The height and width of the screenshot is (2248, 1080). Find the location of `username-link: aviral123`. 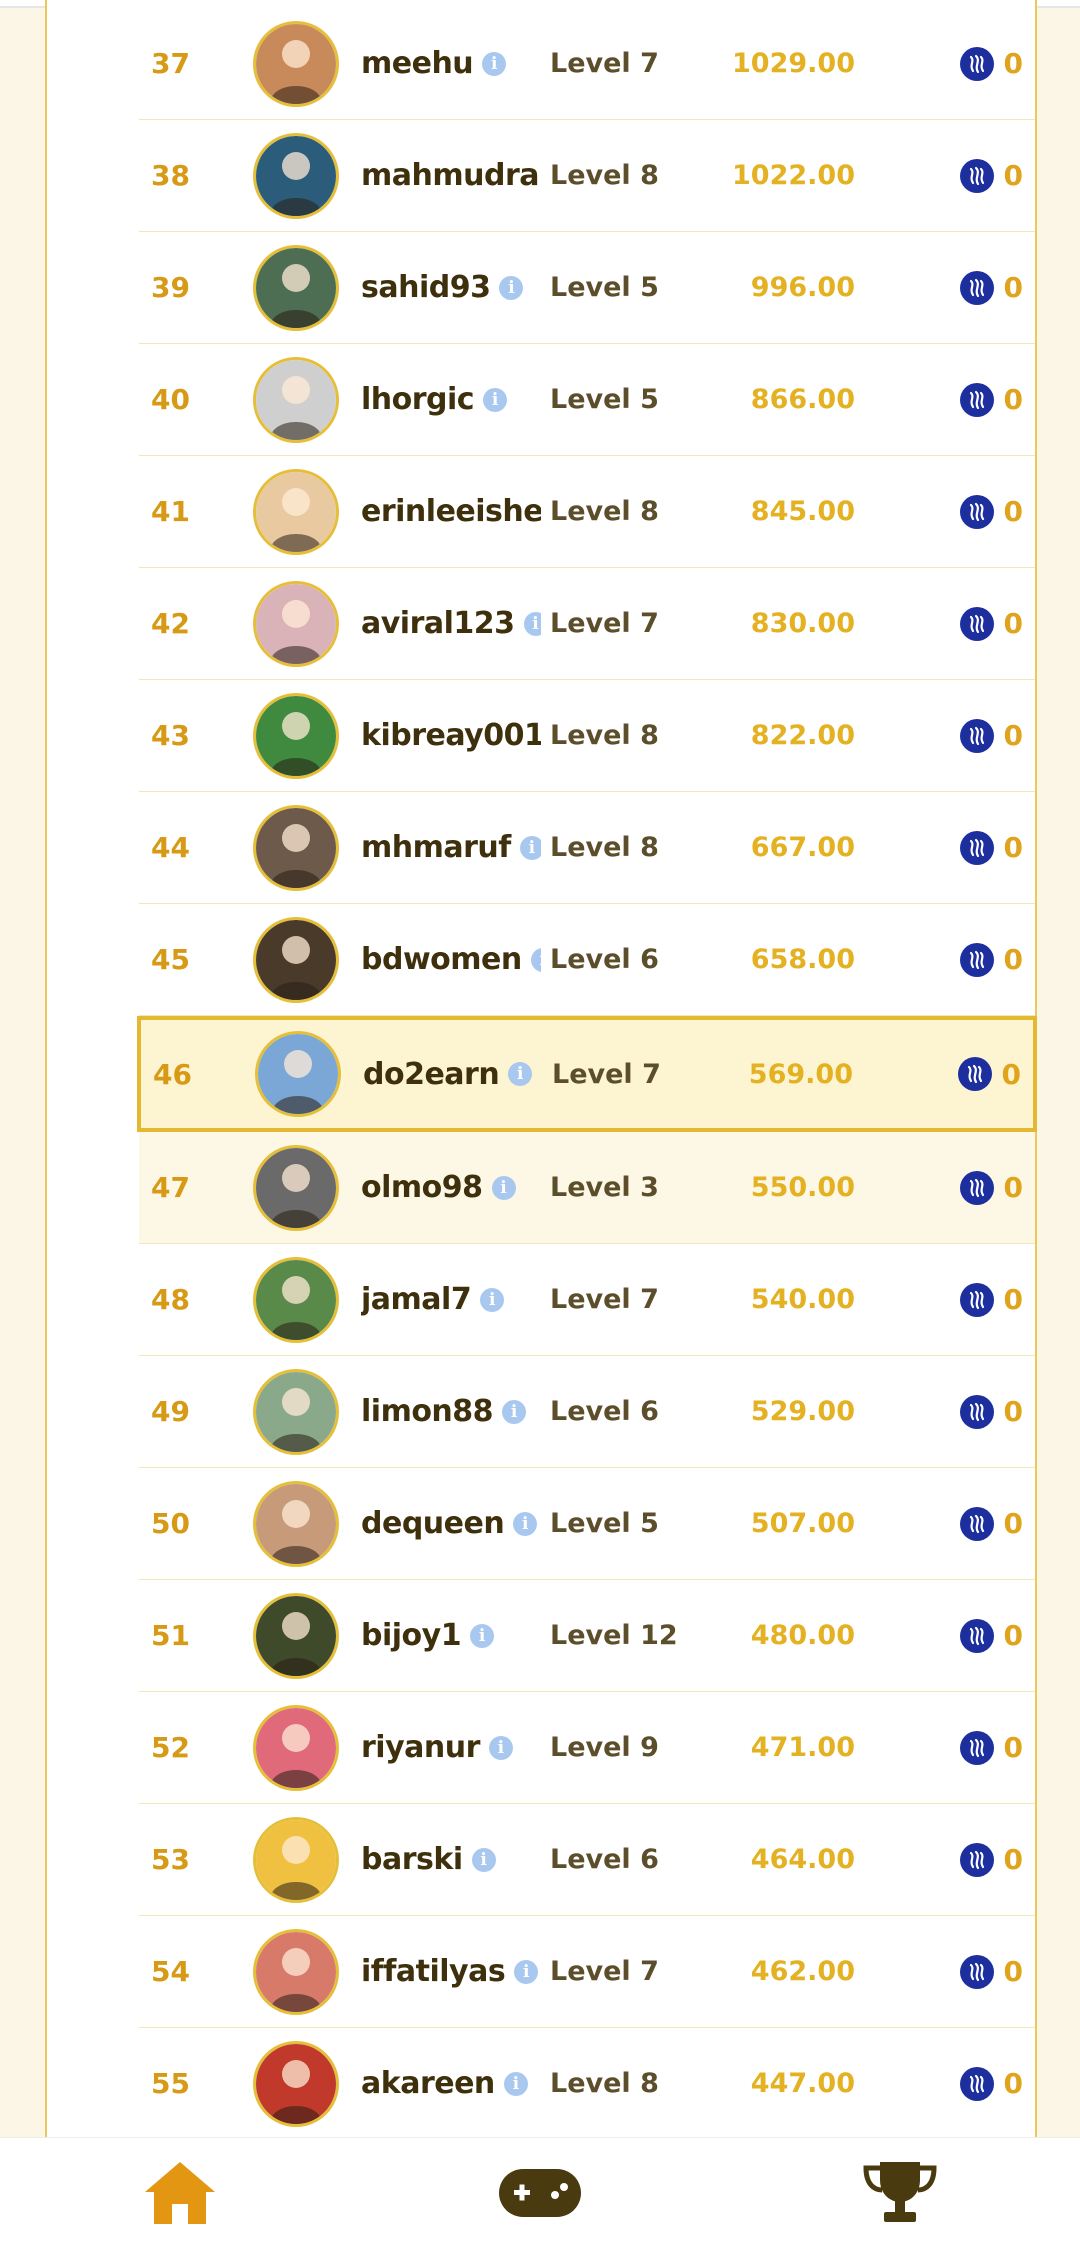

username-link: aviral123 is located at coordinates (438, 623).